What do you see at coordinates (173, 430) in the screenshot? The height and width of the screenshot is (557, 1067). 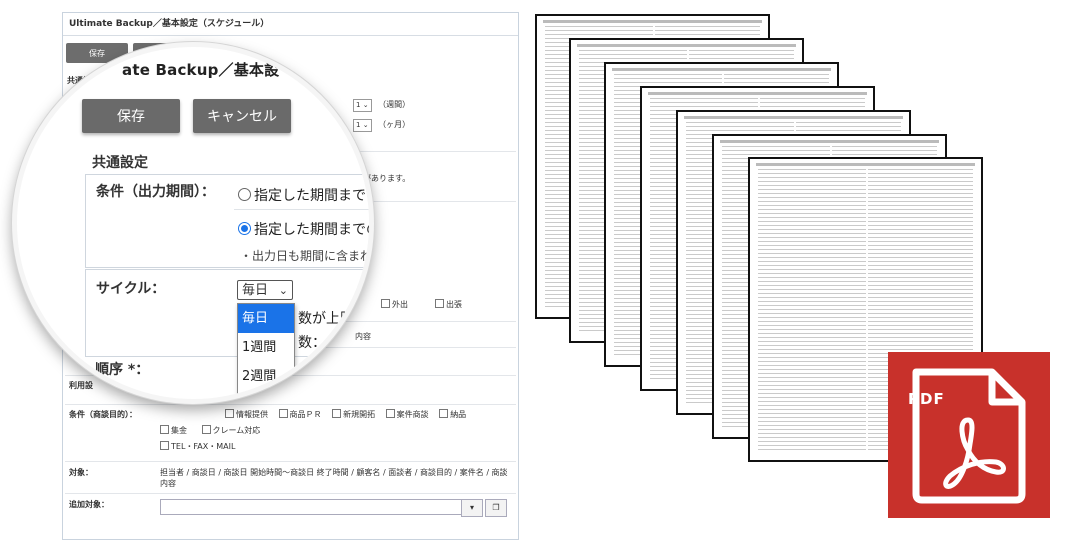 I see `check-collect: 集金` at bounding box center [173, 430].